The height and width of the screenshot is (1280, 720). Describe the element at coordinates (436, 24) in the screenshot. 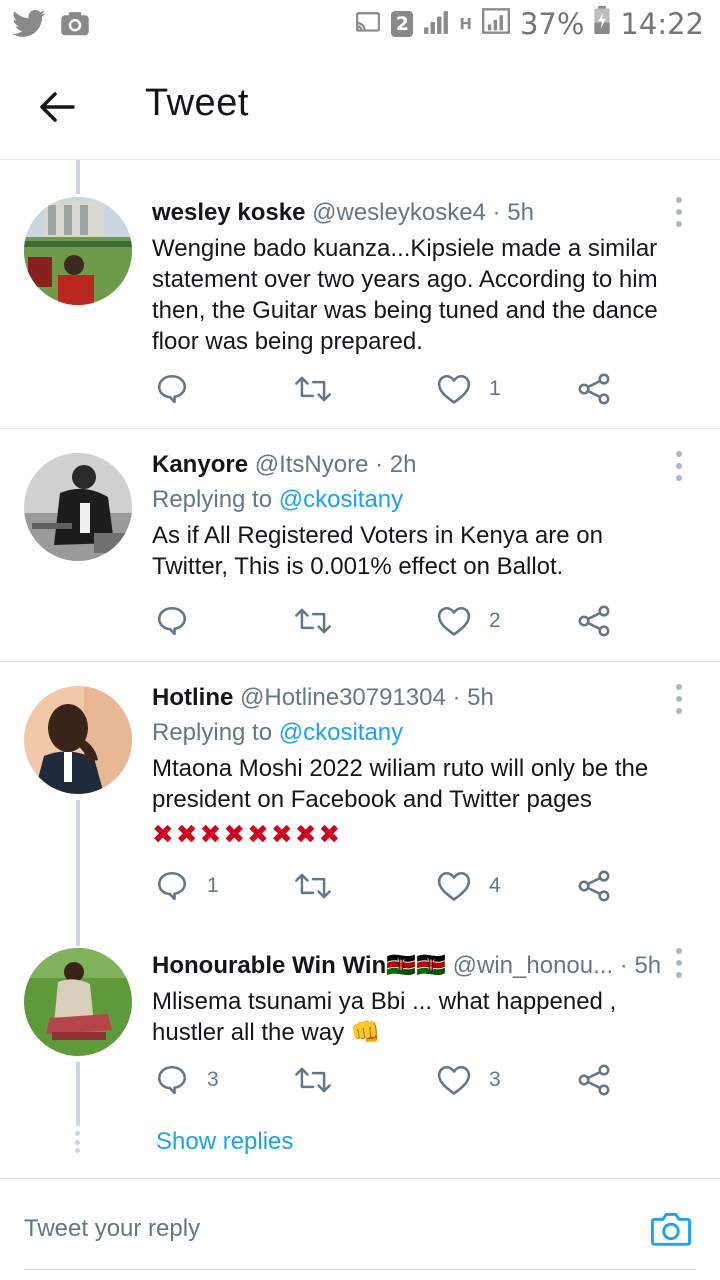

I see `signal-icon` at that location.